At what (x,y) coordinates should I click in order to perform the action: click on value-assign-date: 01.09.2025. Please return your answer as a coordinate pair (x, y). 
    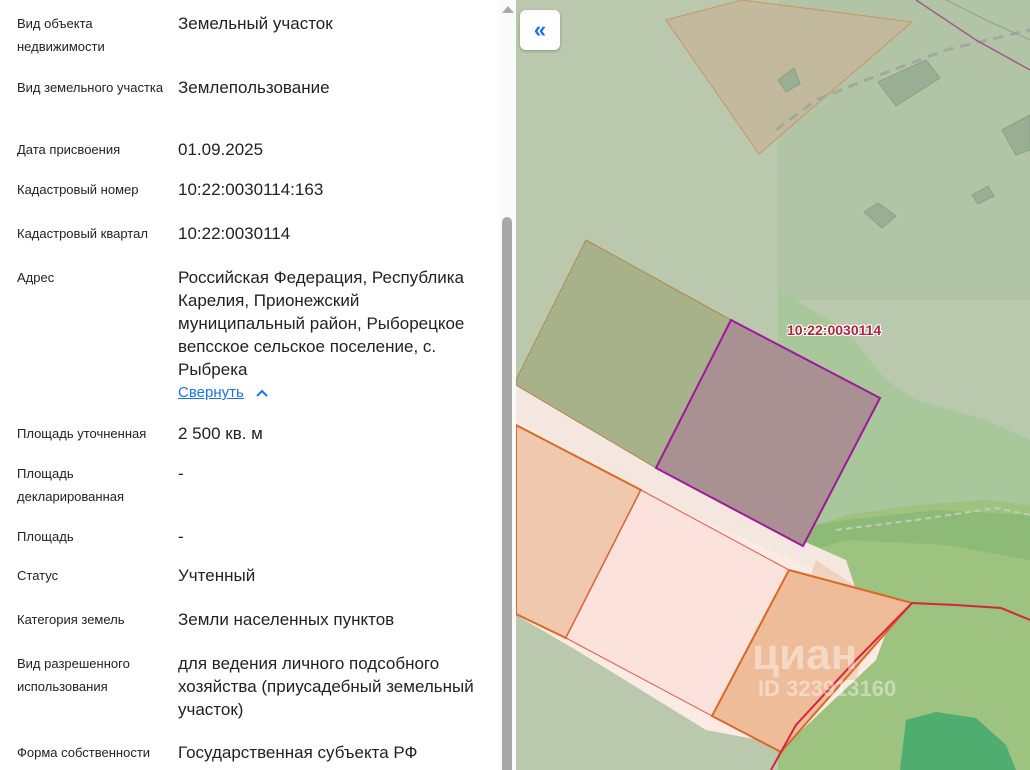
    Looking at the image, I should click on (221, 149).